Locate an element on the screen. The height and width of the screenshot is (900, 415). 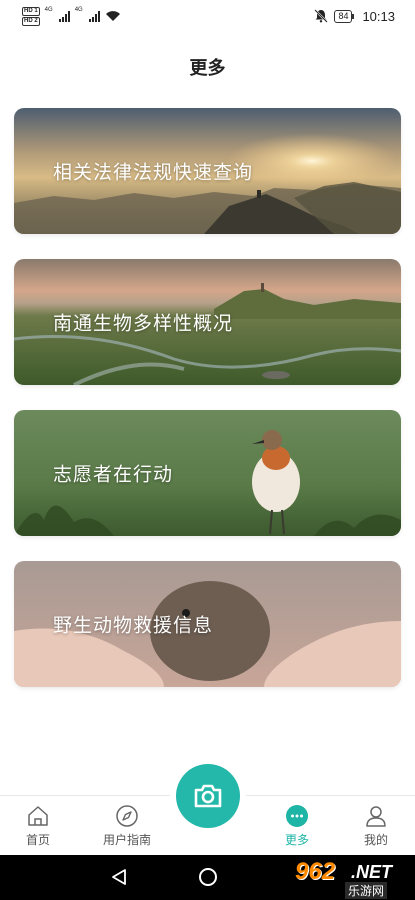
nav-home-label: 首页 is located at coordinates (37, 840).